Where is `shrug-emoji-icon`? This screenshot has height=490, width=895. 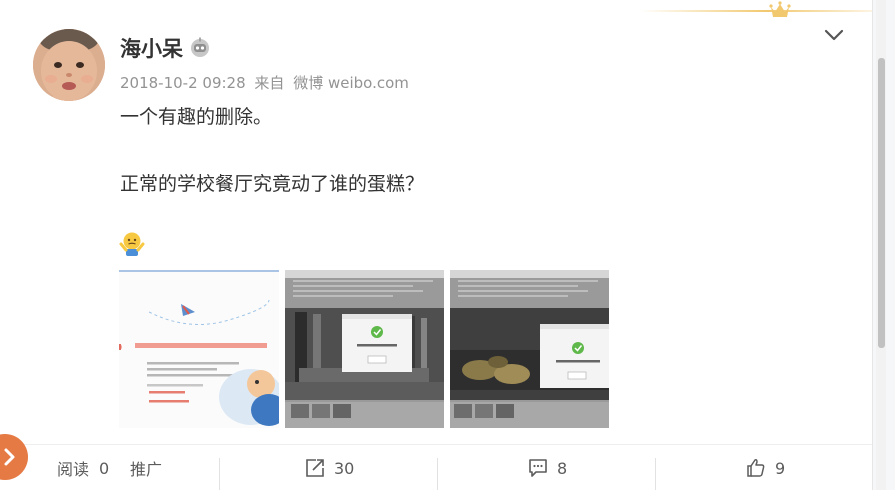 shrug-emoji-icon is located at coordinates (132, 244).